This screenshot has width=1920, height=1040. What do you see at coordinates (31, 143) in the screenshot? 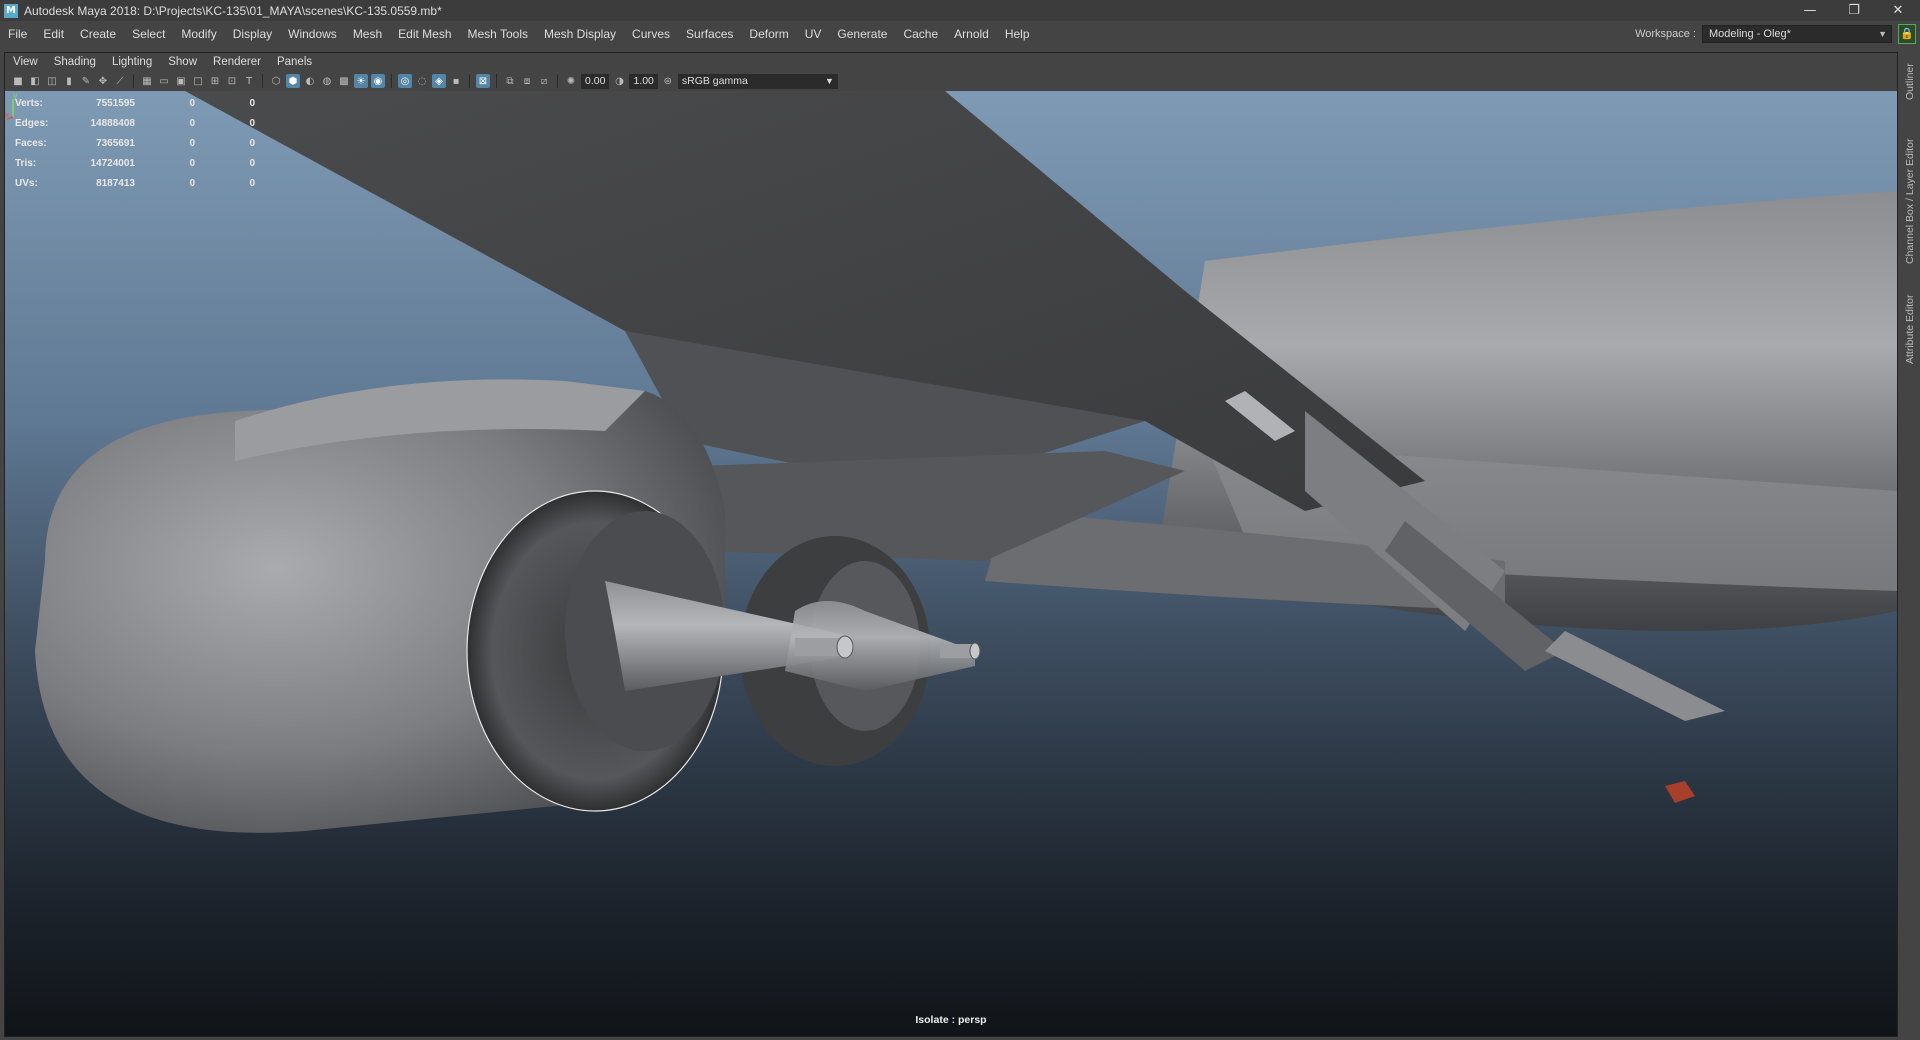
I see `hud-label: Faces:` at bounding box center [31, 143].